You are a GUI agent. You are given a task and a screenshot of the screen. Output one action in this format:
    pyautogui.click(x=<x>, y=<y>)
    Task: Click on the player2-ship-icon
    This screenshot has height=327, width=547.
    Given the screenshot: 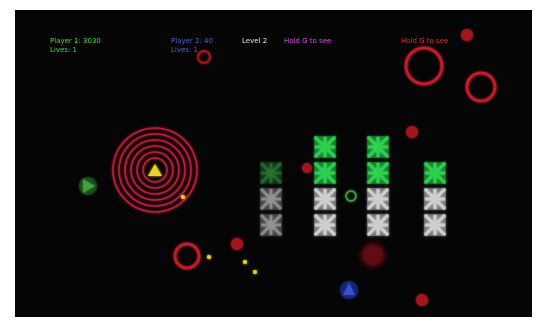 What is the action you would take?
    pyautogui.click(x=349, y=290)
    